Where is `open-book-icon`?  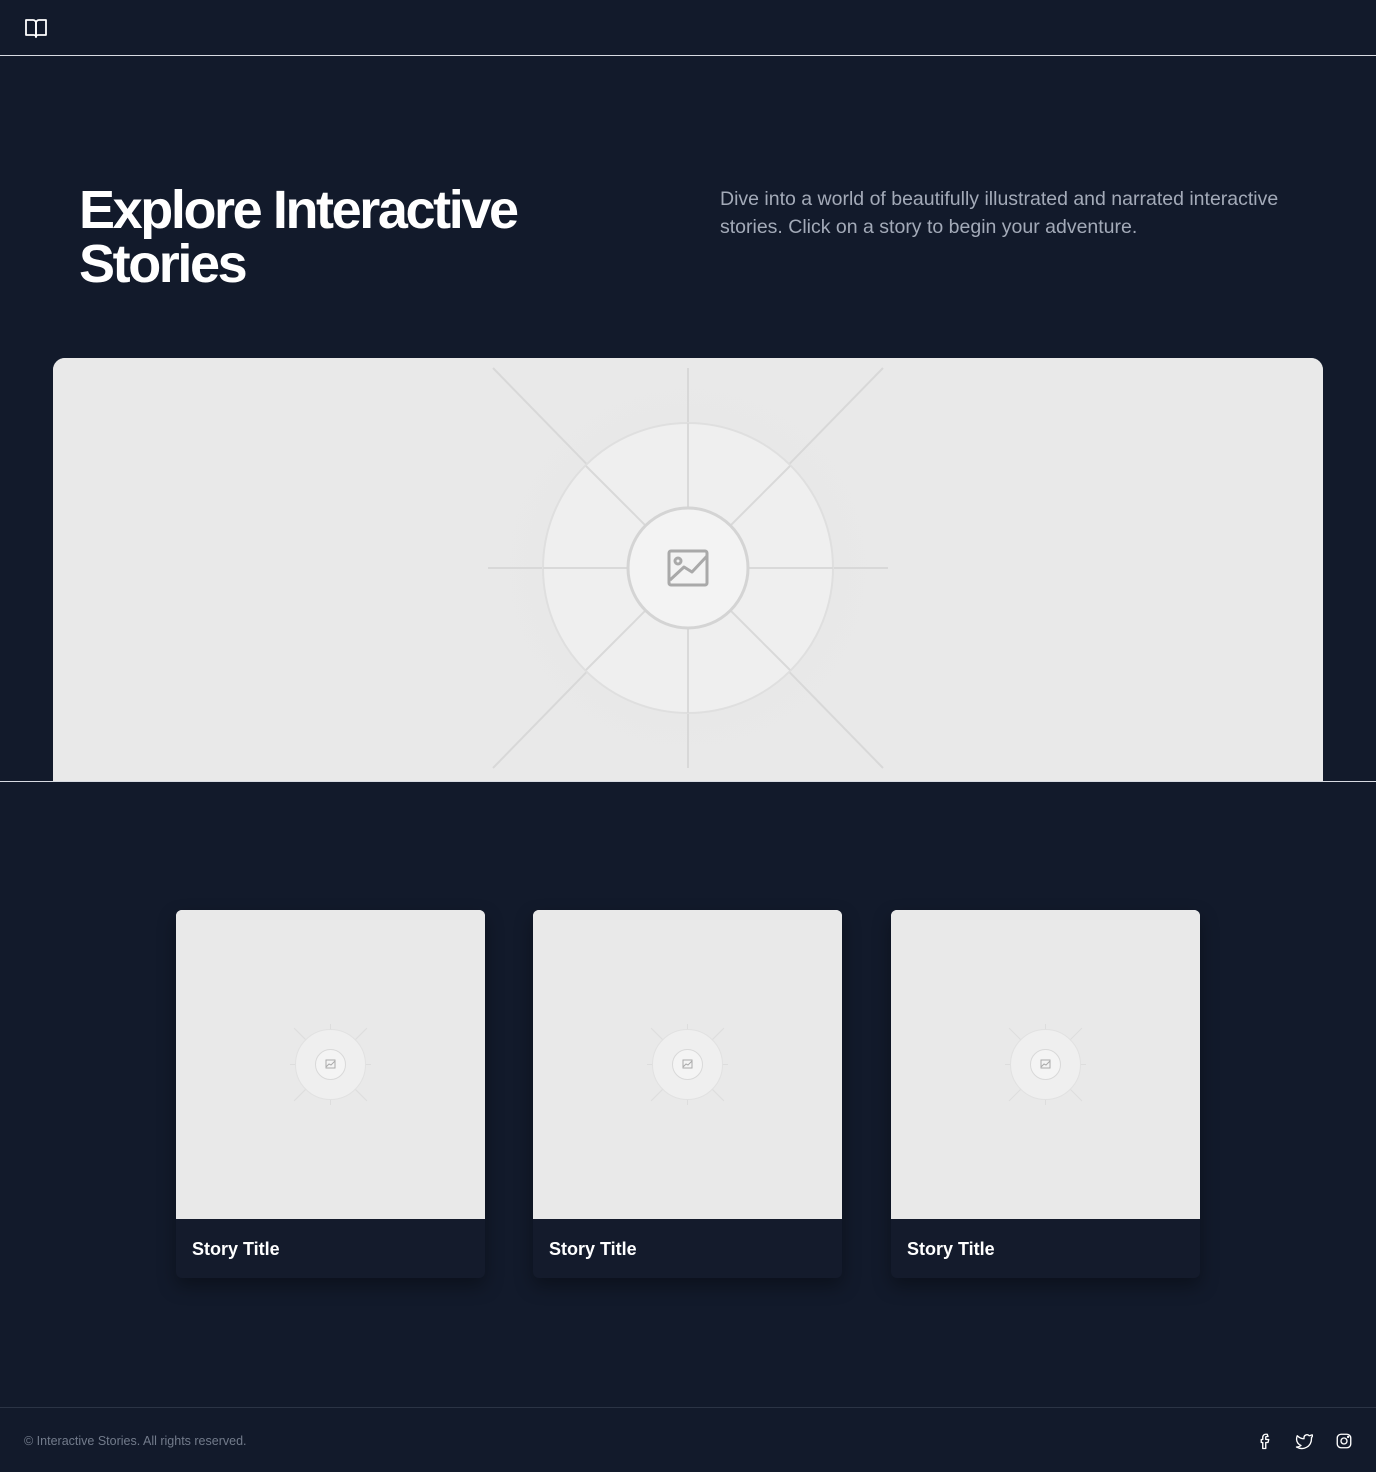 open-book-icon is located at coordinates (36, 28).